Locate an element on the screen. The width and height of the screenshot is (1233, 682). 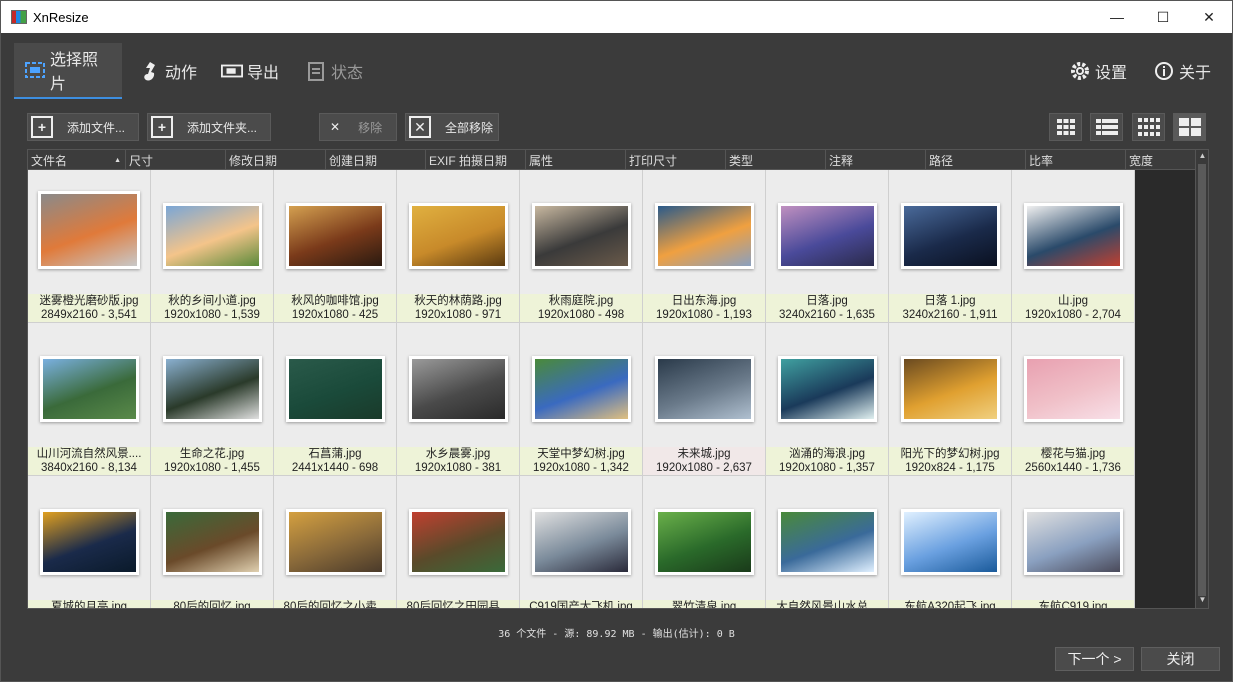
view-large-button is located at coordinates (1189, 127).